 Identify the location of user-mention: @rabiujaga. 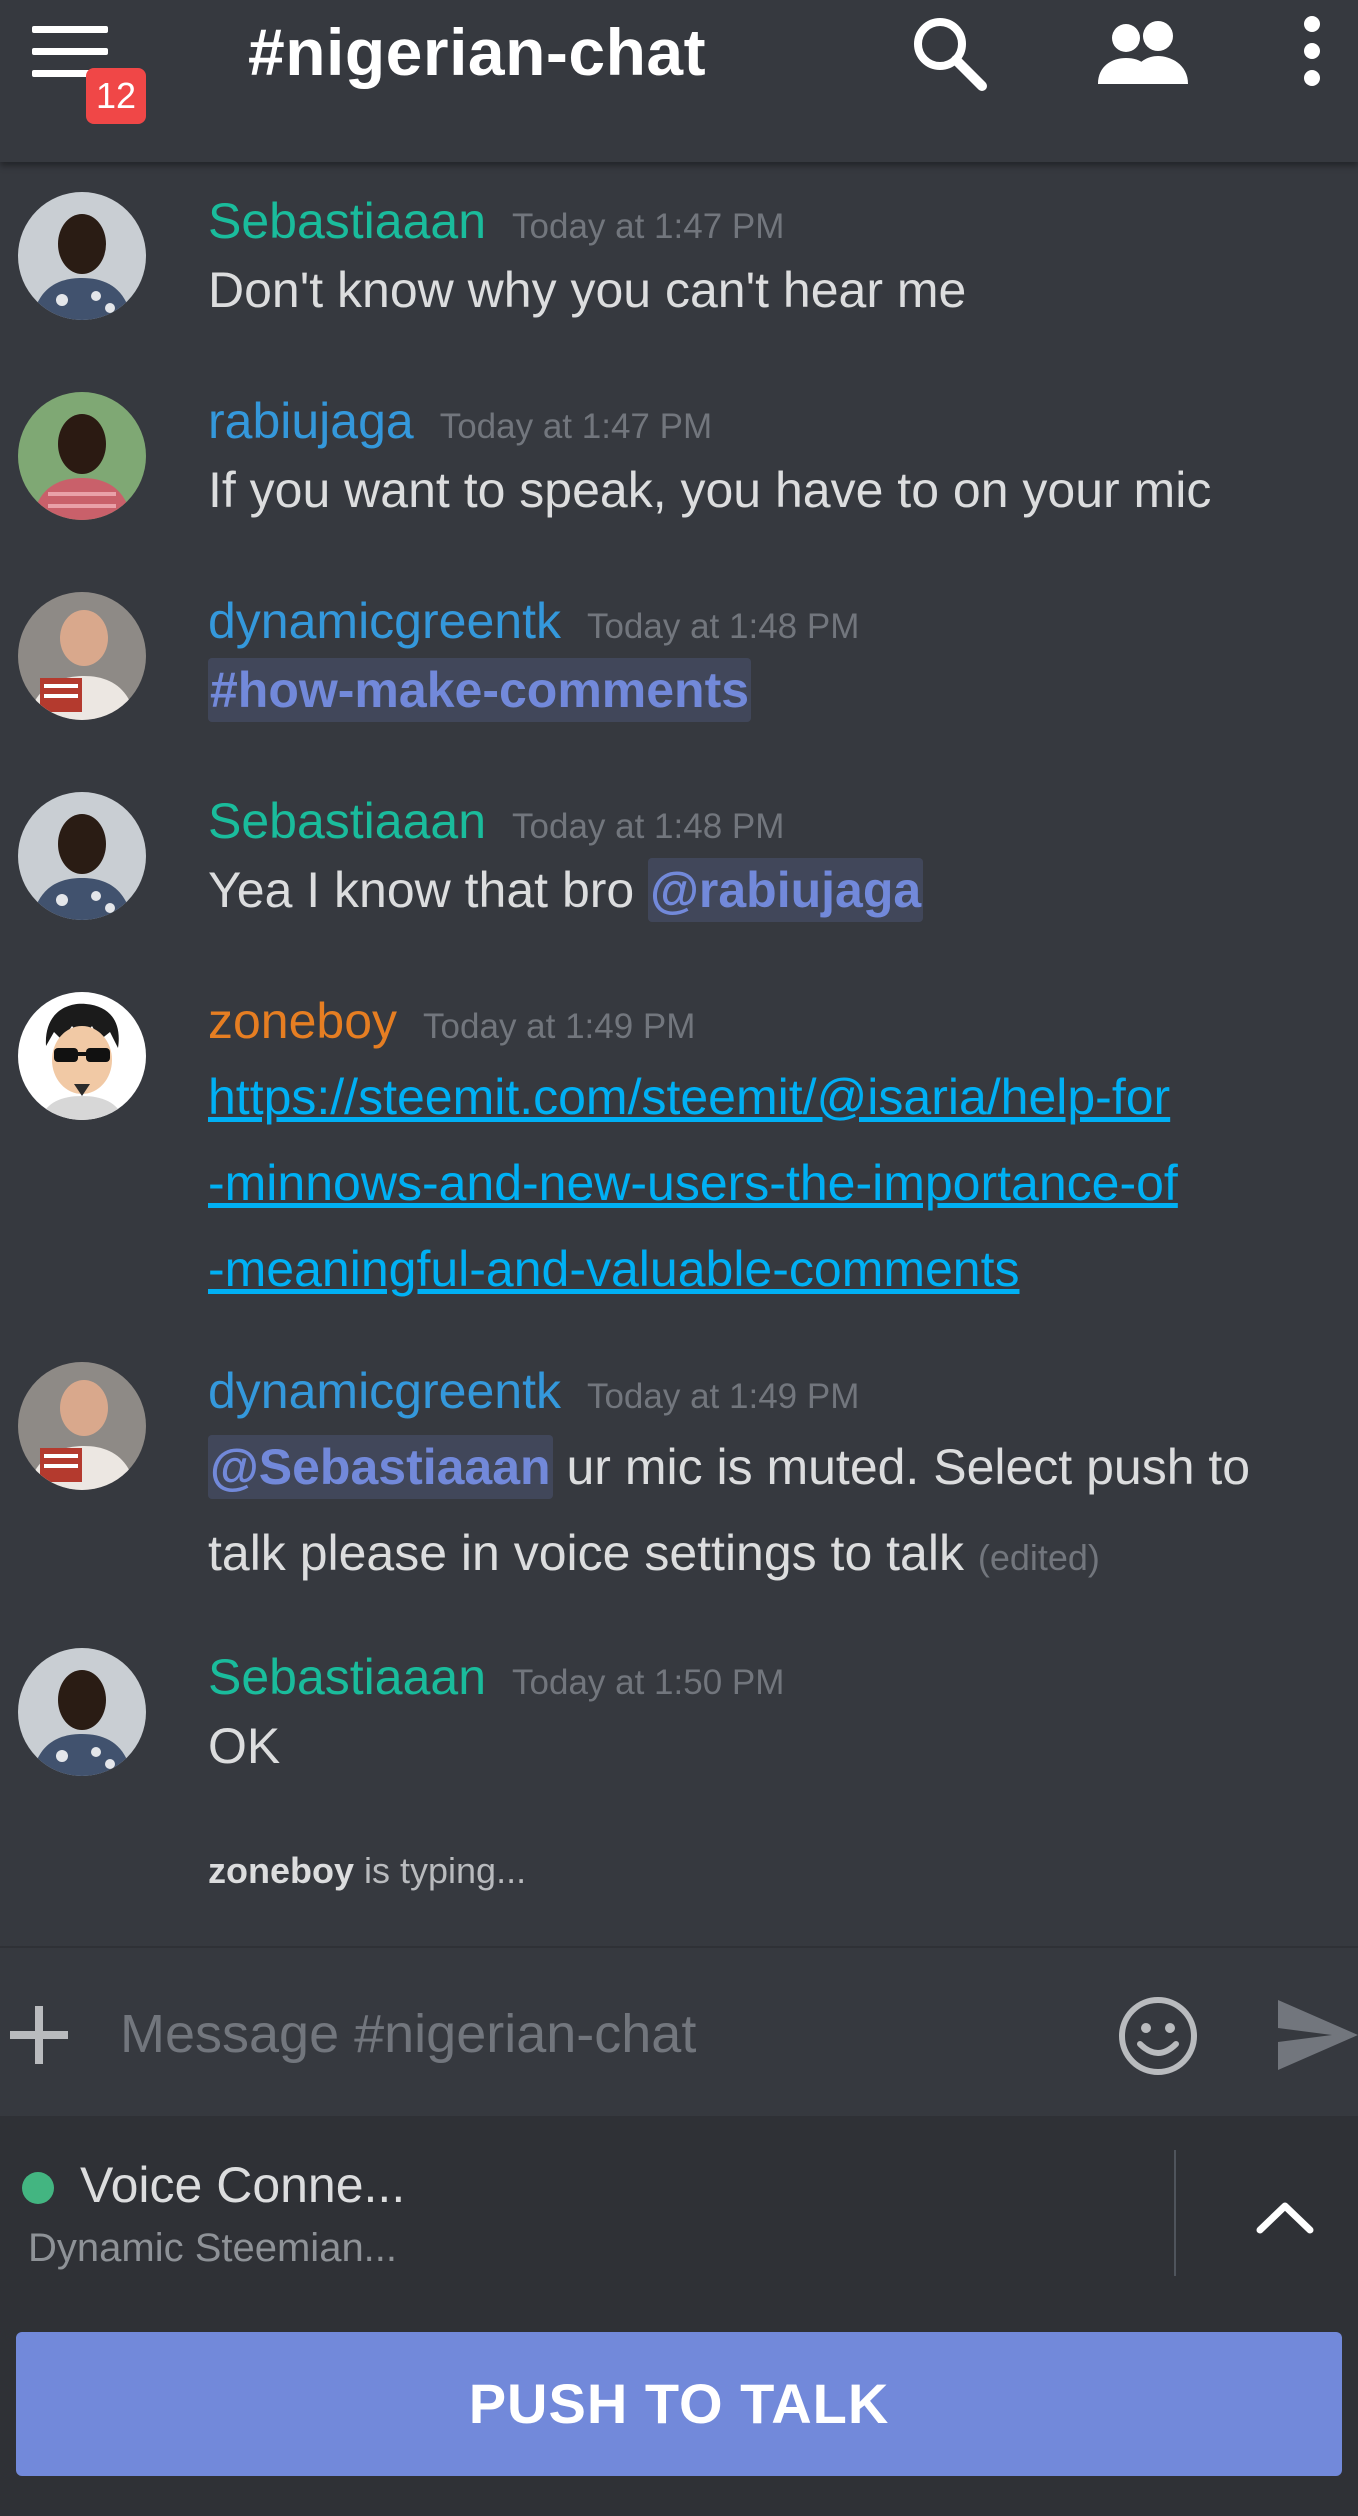
(786, 890).